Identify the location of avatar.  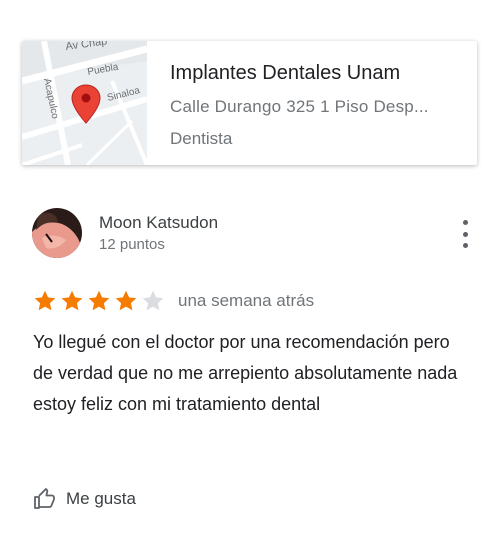
(57, 233).